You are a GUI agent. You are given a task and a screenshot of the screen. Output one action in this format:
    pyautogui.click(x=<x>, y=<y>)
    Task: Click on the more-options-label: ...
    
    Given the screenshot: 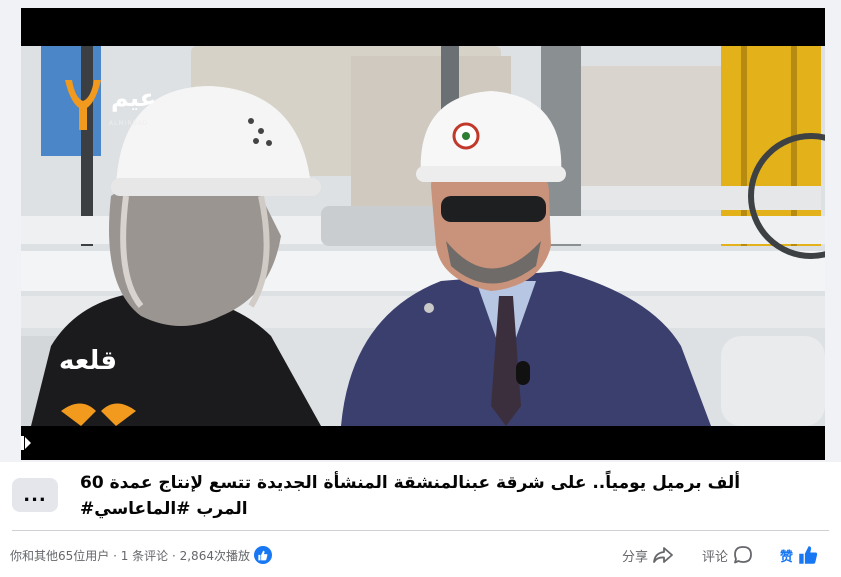 What is the action you would take?
    pyautogui.click(x=35, y=495)
    